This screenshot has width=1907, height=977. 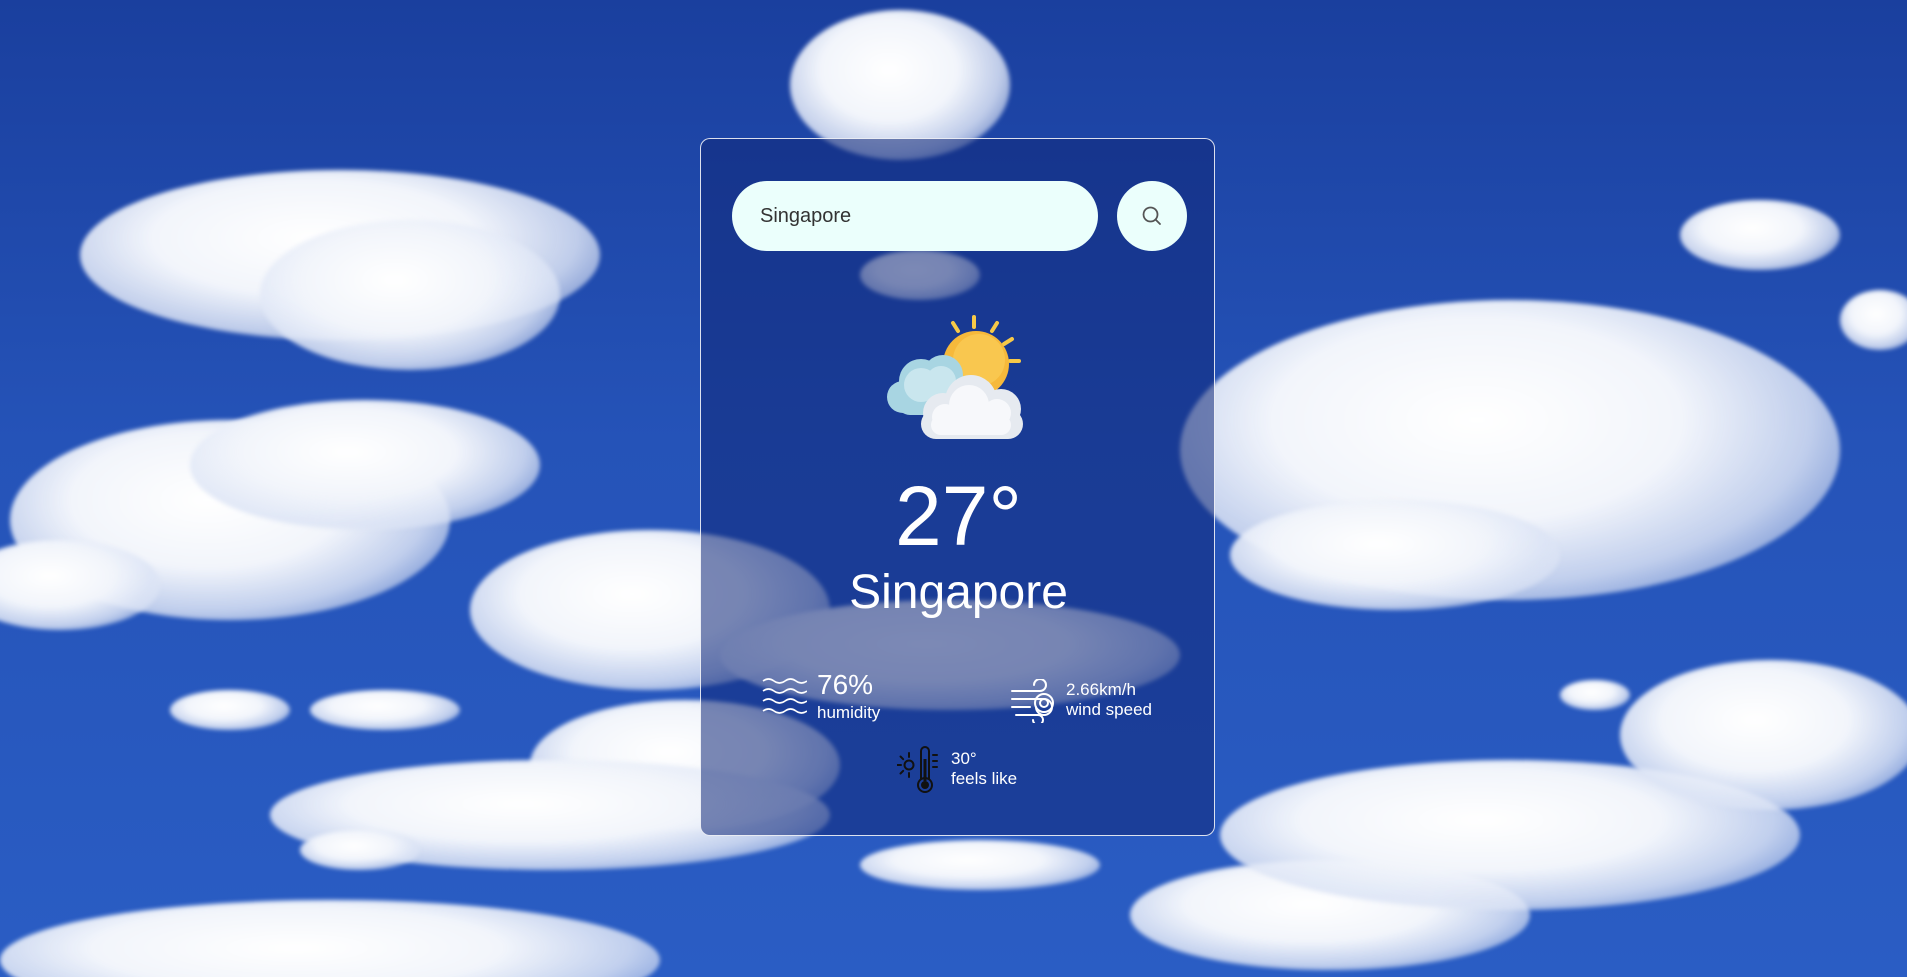 What do you see at coordinates (915, 216) in the screenshot?
I see `city-search-input` at bounding box center [915, 216].